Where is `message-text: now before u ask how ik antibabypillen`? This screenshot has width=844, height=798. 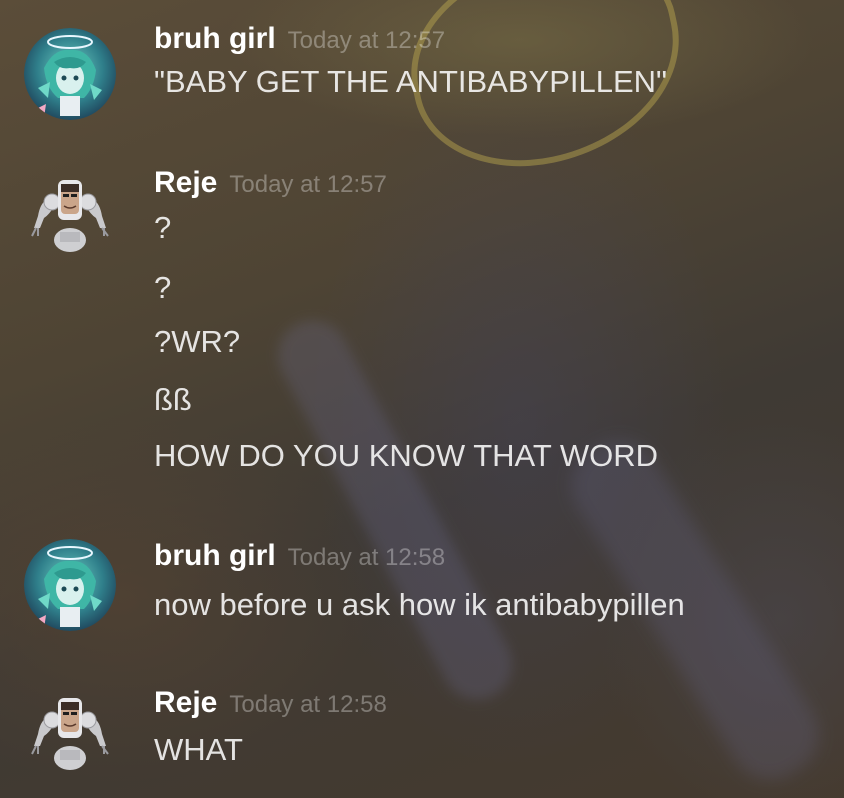 message-text: now before u ask how ik antibabypillen is located at coordinates (419, 604).